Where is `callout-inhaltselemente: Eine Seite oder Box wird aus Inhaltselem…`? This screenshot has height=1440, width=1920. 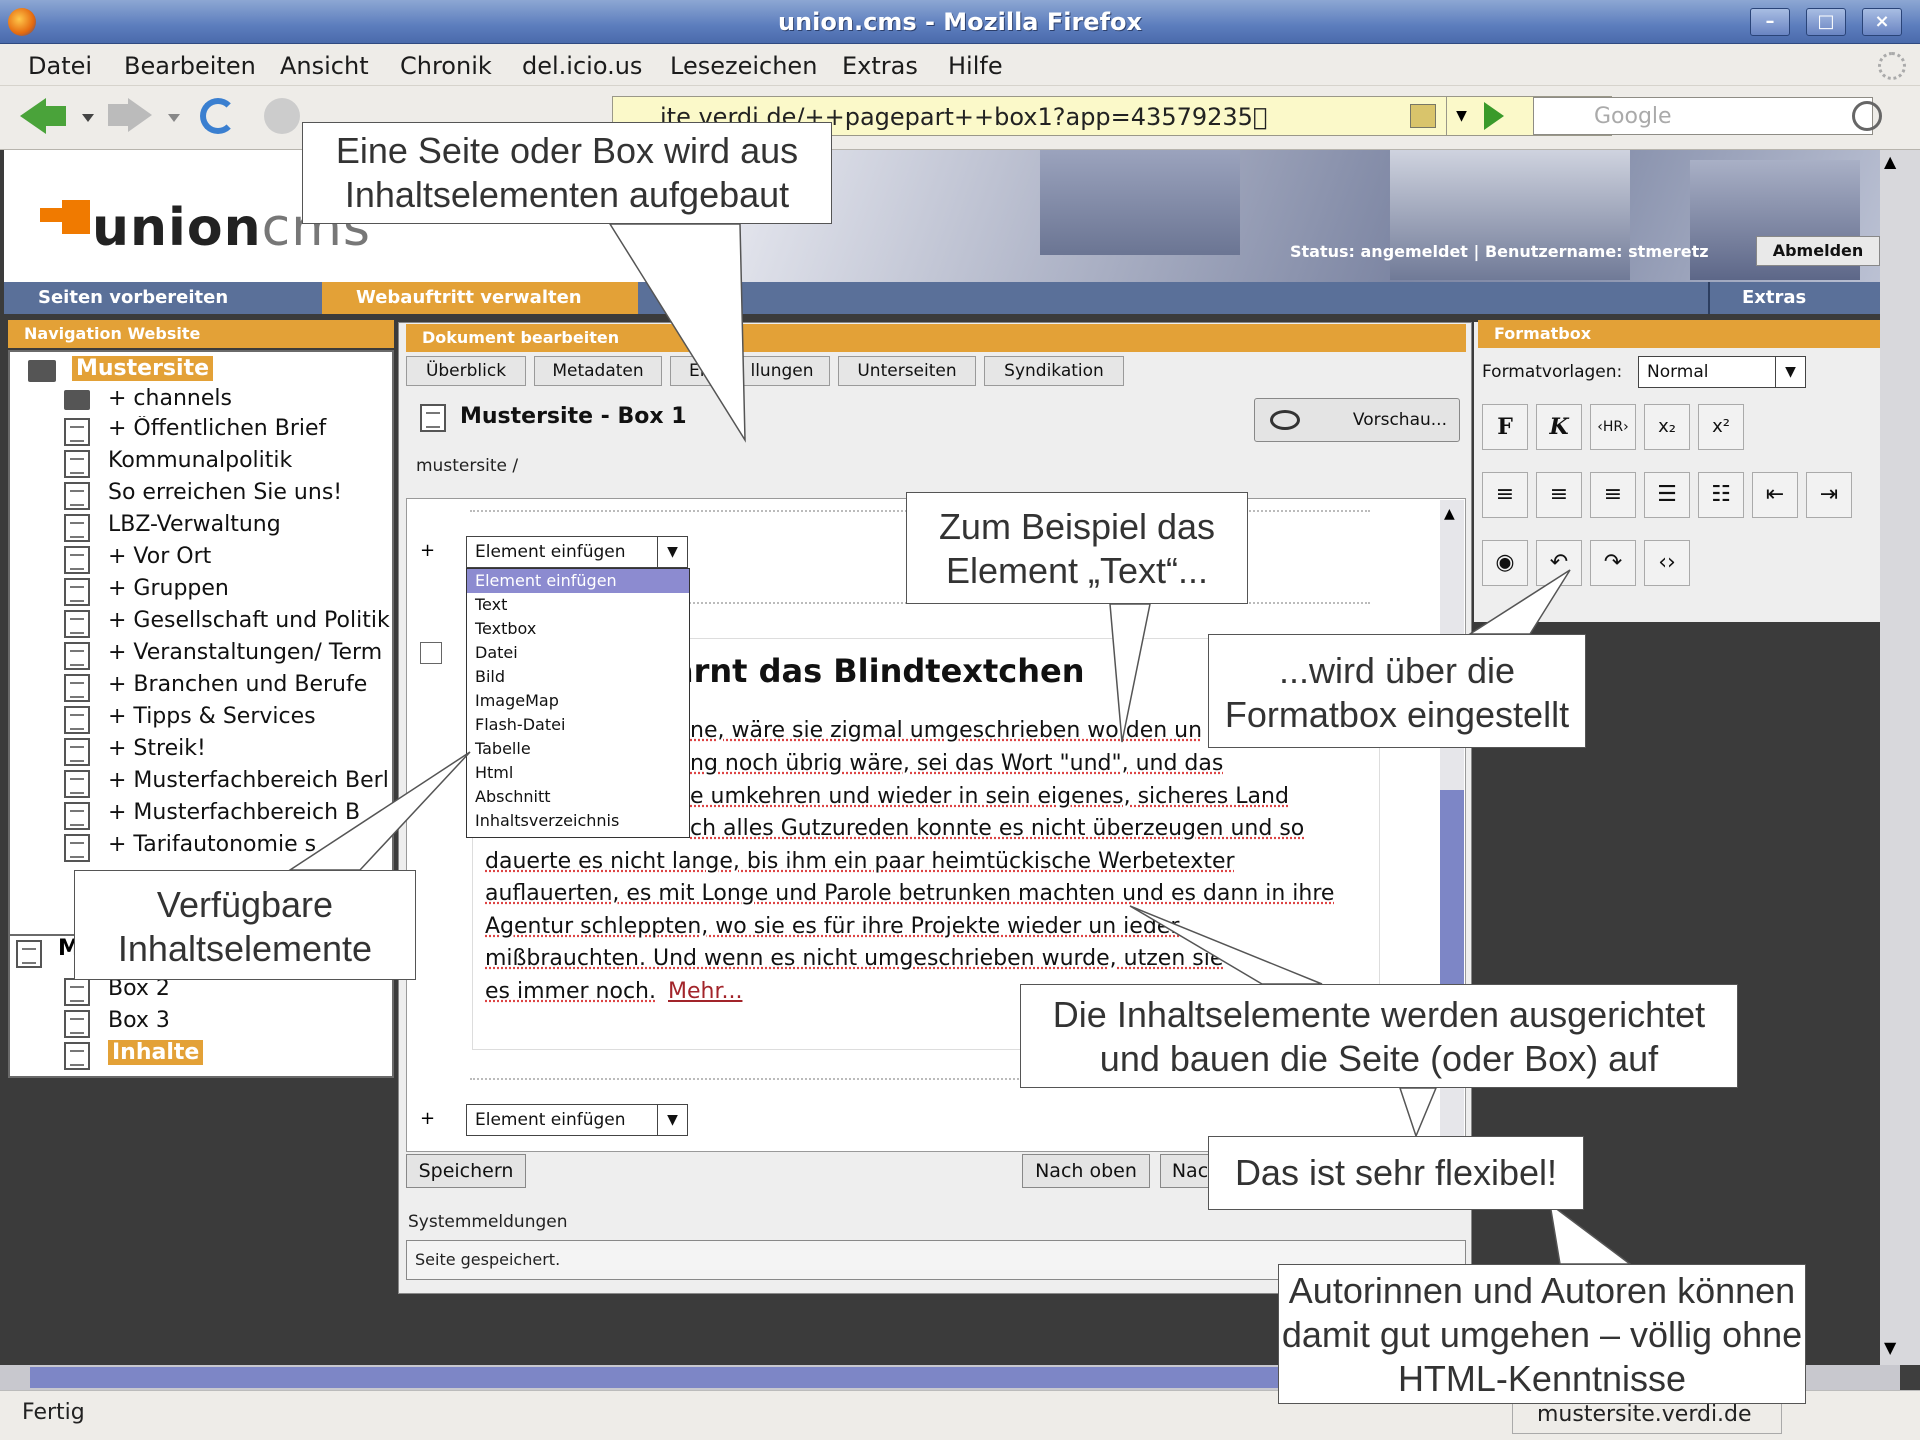
callout-inhaltselemente: Eine Seite oder Box wird aus Inhaltselem… is located at coordinates (567, 173).